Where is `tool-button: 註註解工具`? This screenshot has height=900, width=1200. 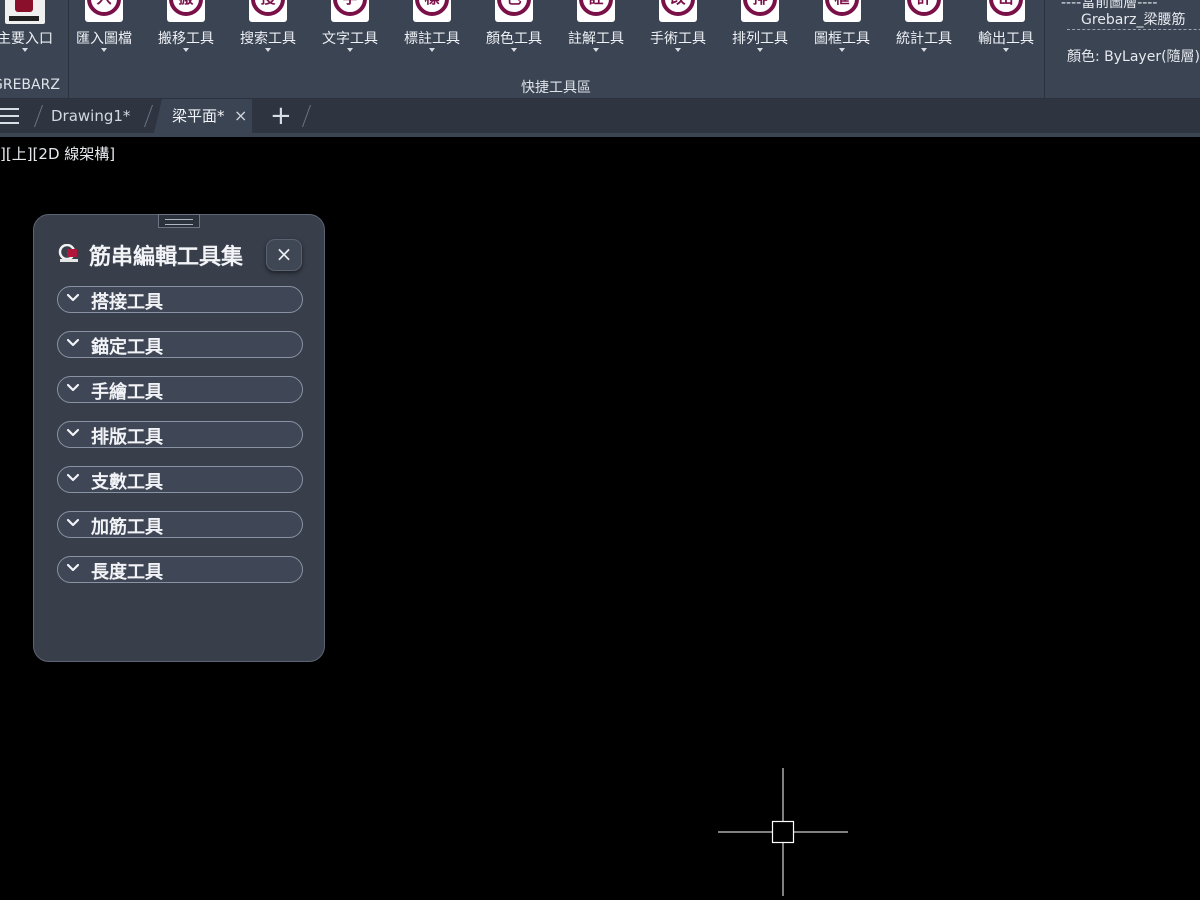 tool-button: 註註解工具 is located at coordinates (596, 30).